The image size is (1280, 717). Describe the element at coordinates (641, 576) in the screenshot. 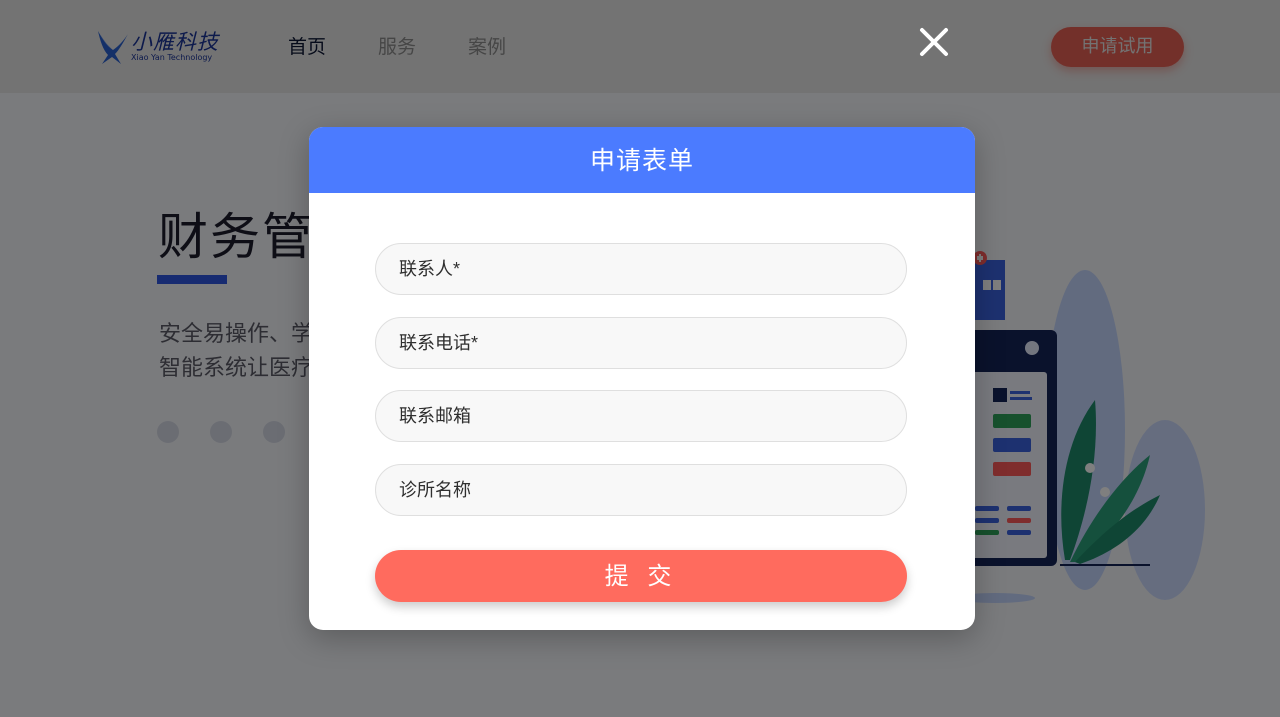

I see `submit-button: 提 交` at that location.